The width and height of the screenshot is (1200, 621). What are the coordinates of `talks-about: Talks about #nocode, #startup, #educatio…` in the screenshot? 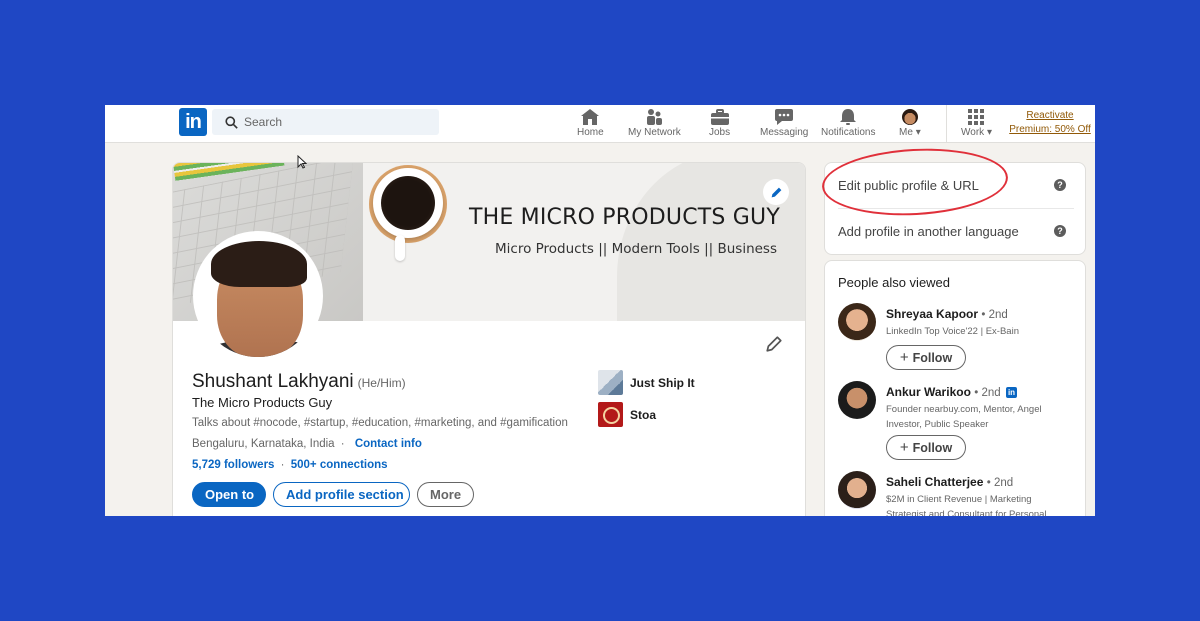 It's located at (380, 423).